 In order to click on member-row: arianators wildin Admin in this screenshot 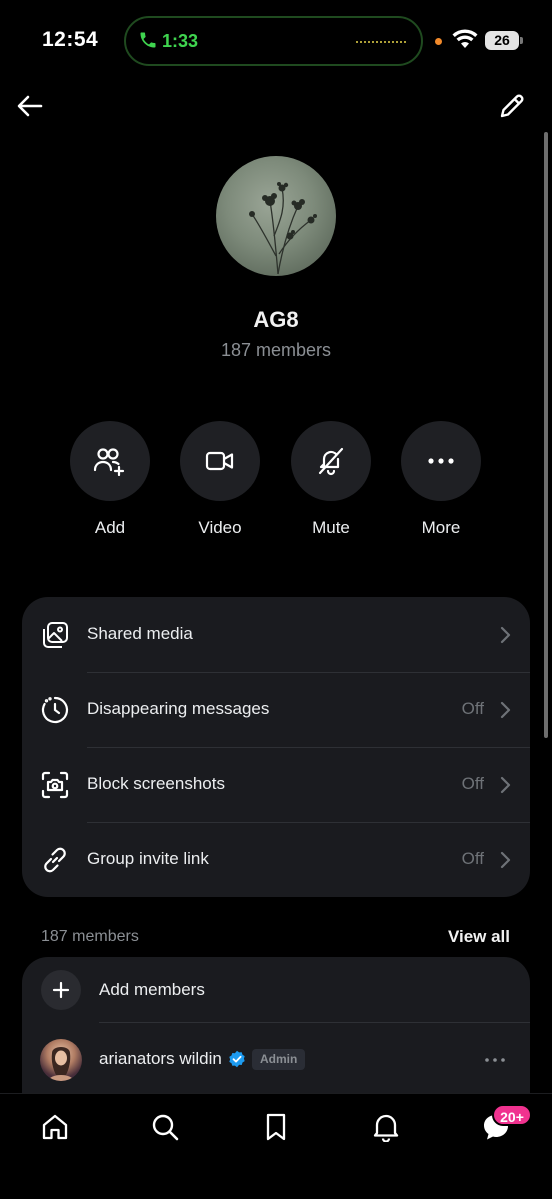, I will do `click(276, 1060)`.